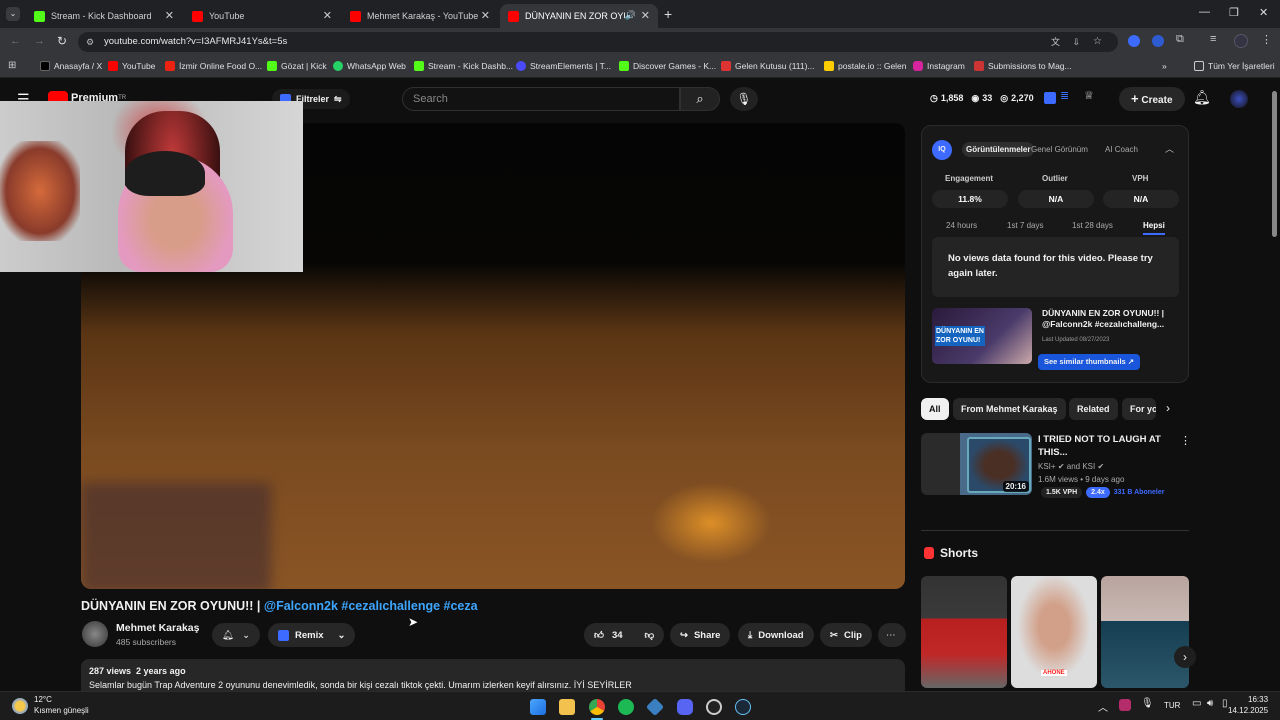 Image resolution: width=1280 pixels, height=720 pixels. What do you see at coordinates (1092, 225) in the screenshot?
I see `range-28d: 1st 28 days` at bounding box center [1092, 225].